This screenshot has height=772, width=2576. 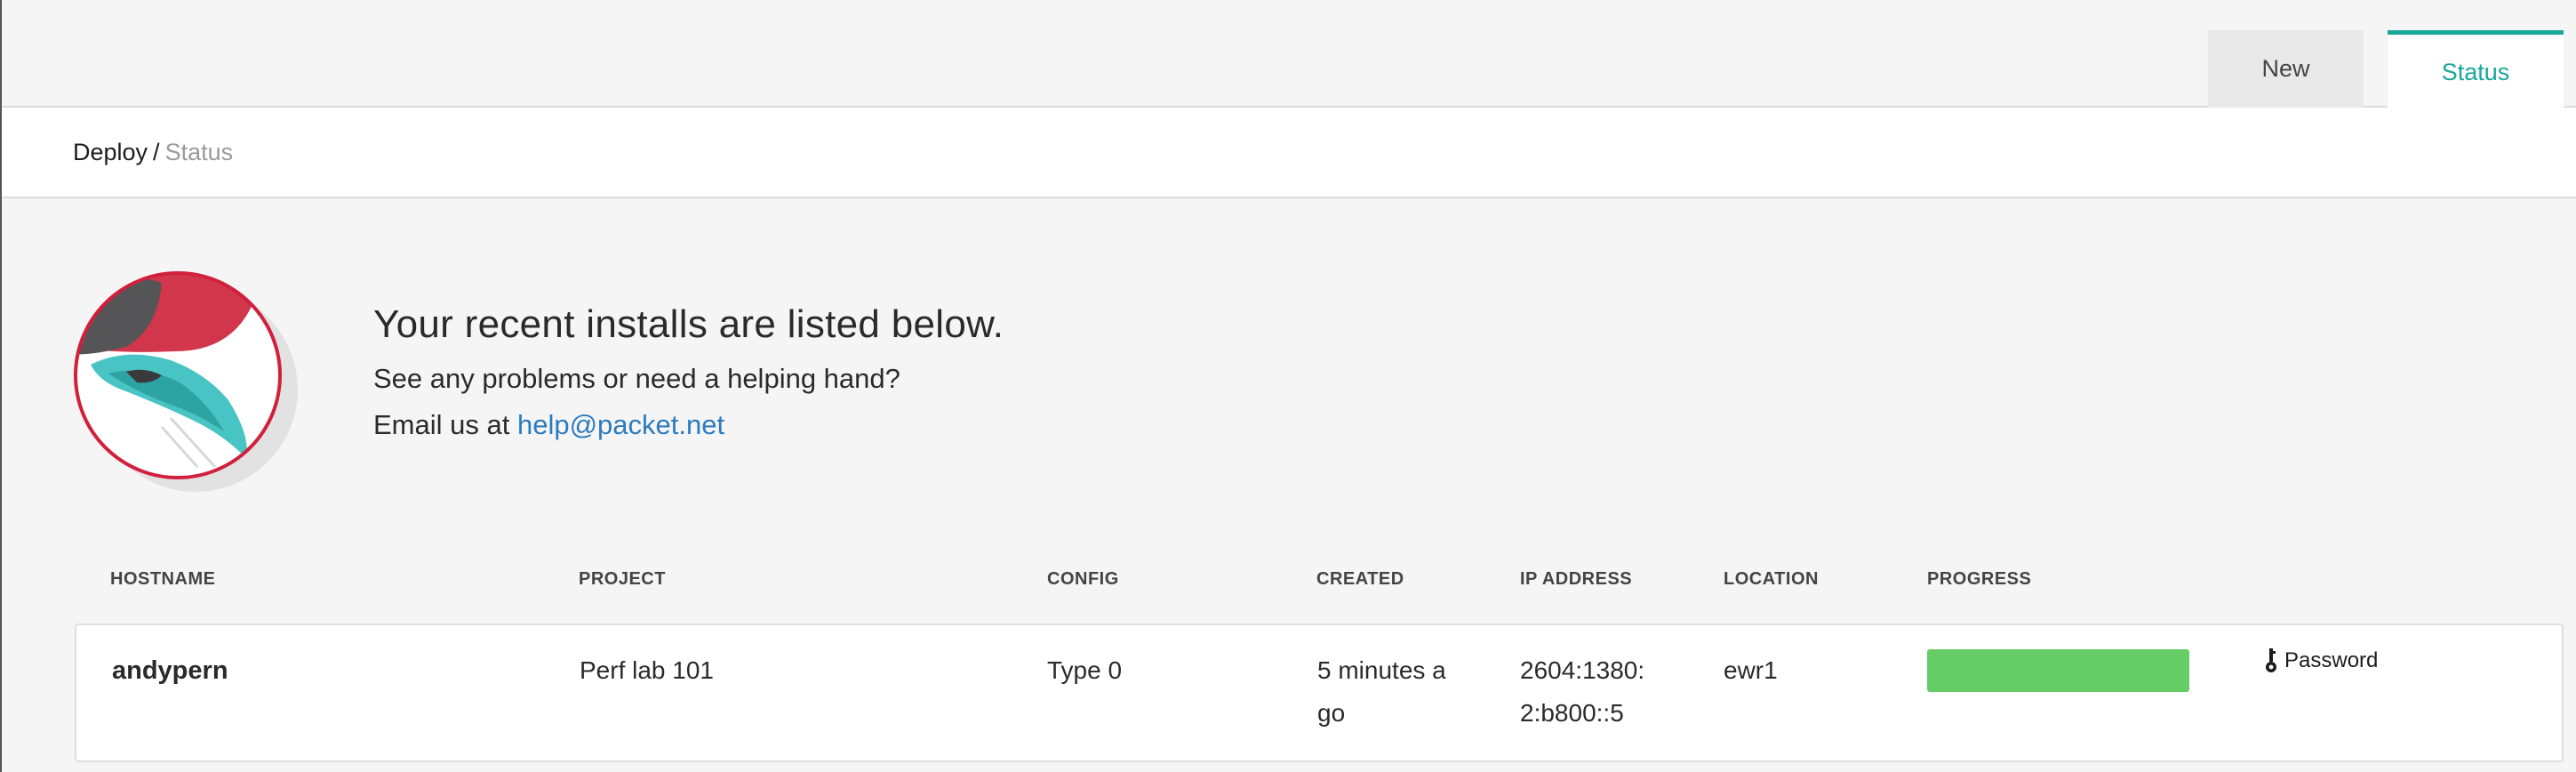 What do you see at coordinates (2331, 660) in the screenshot?
I see `password-label: Password` at bounding box center [2331, 660].